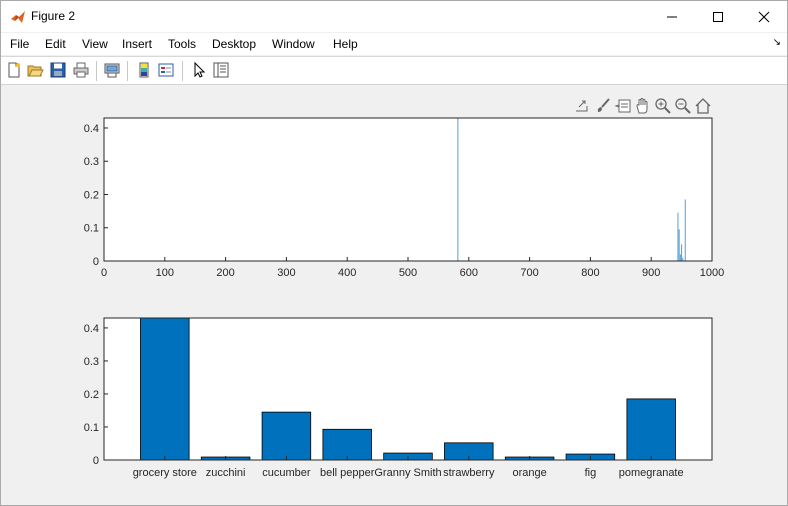 This screenshot has height=506, width=788. Describe the element at coordinates (286, 273) in the screenshot. I see `x-tick-label: 300` at that location.